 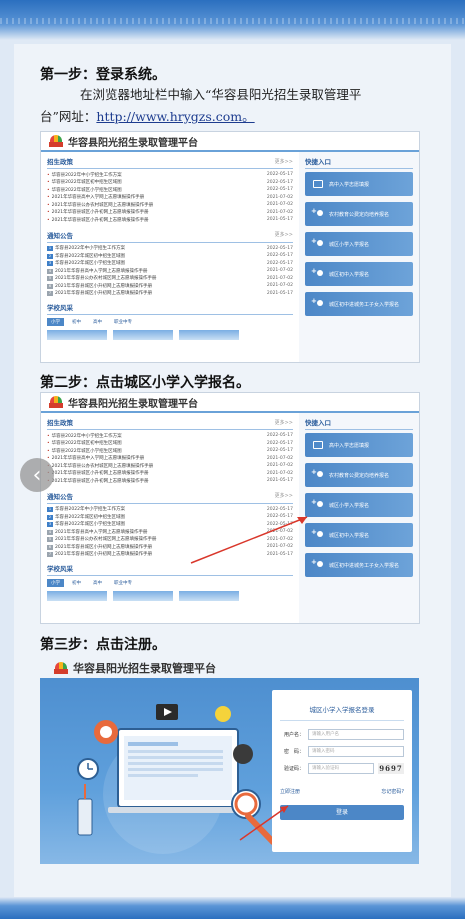 I want to click on quick-entry-button: 城区初中入学报名, so click(x=359, y=274).